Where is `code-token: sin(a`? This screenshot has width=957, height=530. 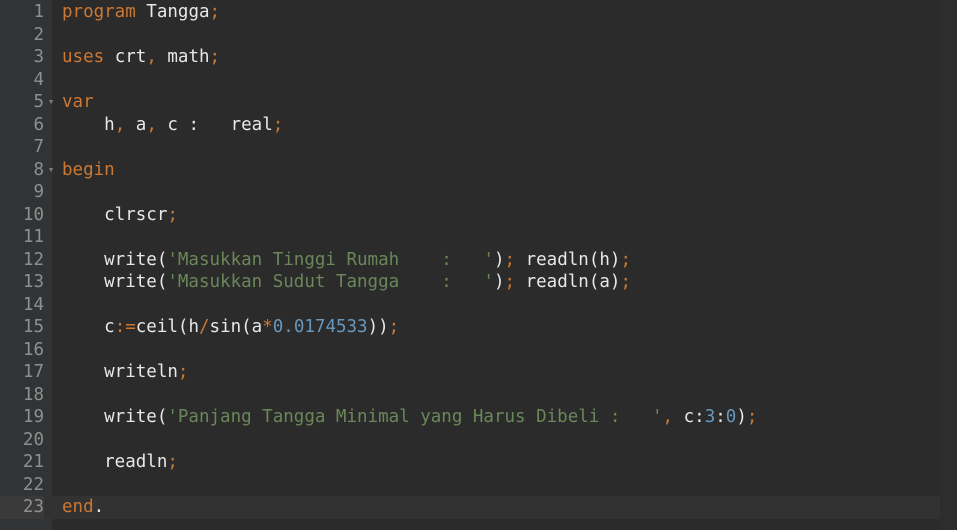 code-token: sin(a is located at coordinates (236, 327).